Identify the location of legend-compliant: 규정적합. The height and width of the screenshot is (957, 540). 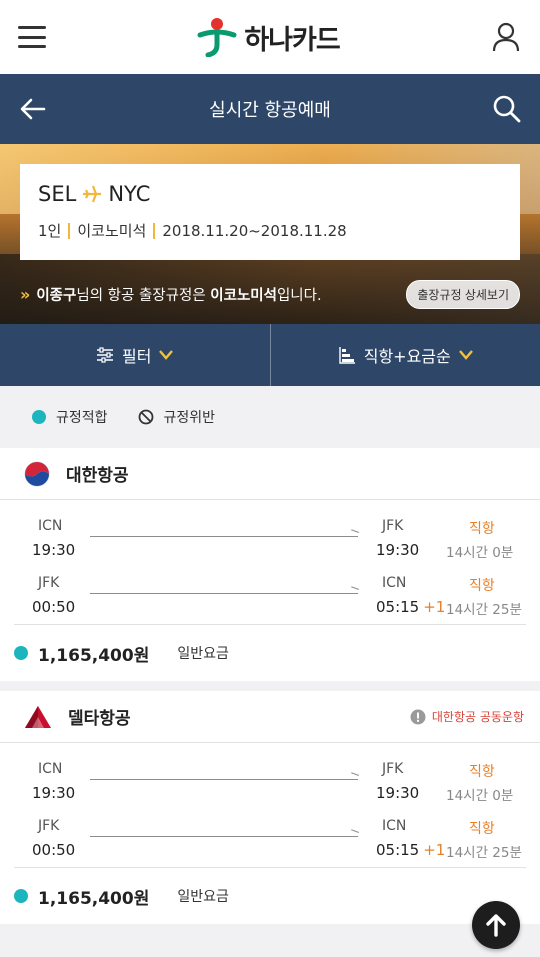
(70, 417).